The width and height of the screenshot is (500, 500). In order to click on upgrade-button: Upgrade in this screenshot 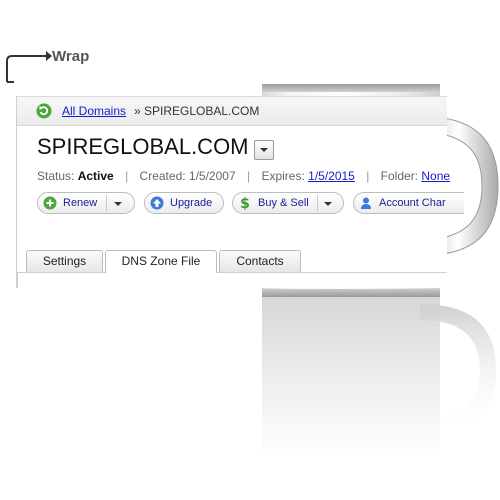, I will do `click(184, 203)`.